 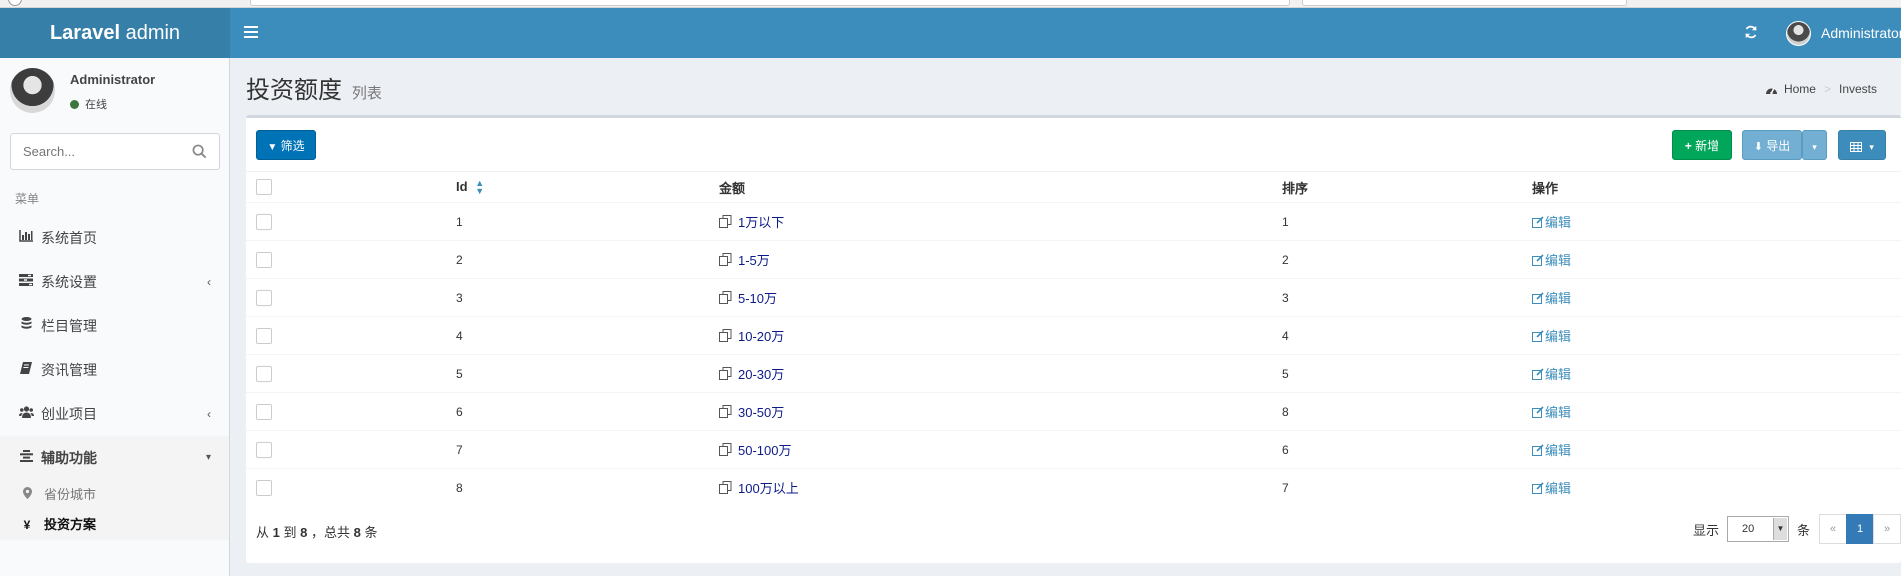 I want to click on sidebar-item-settings: 系统设置 ‹, so click(x=114, y=282).